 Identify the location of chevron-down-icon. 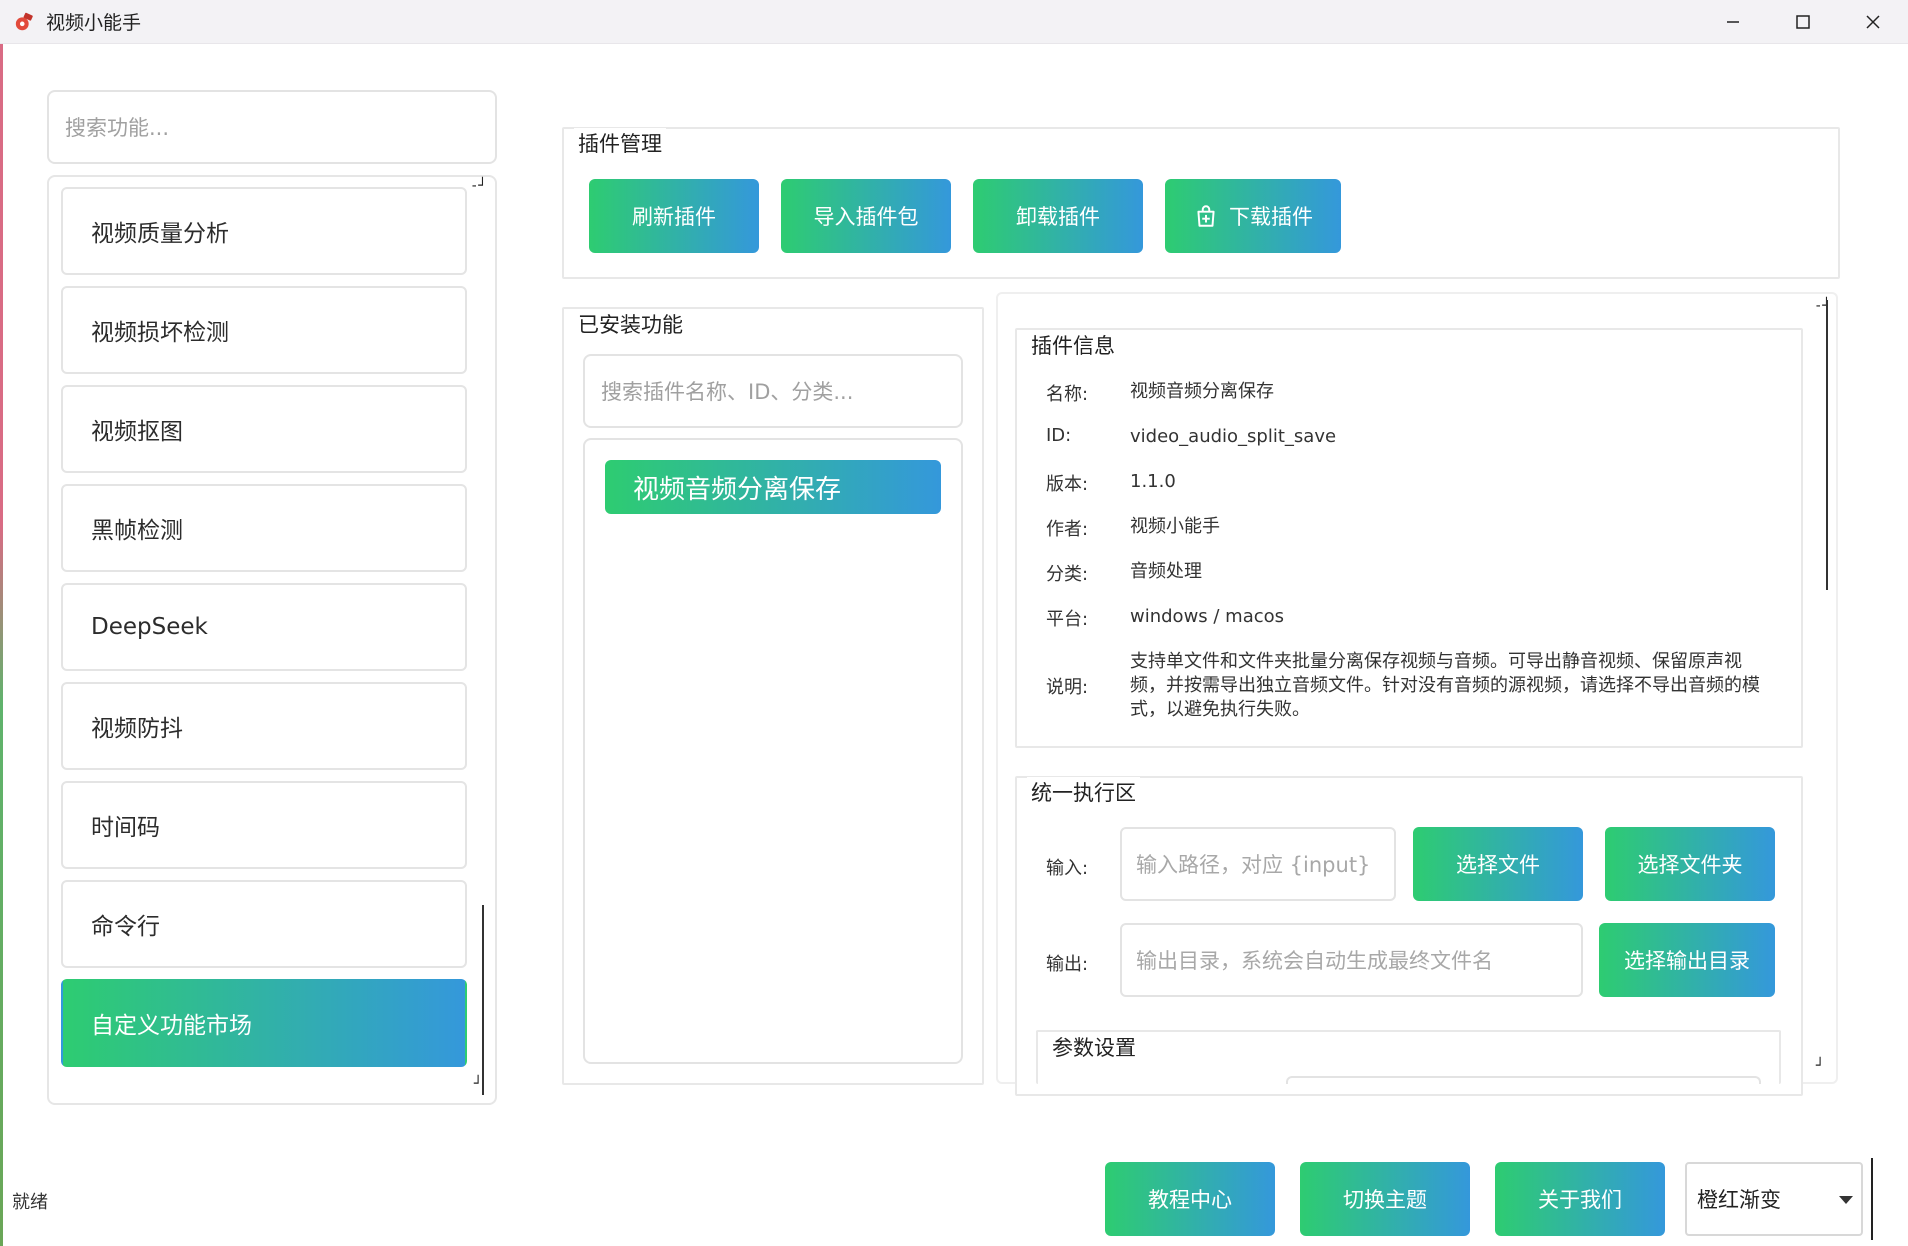
(1846, 1200).